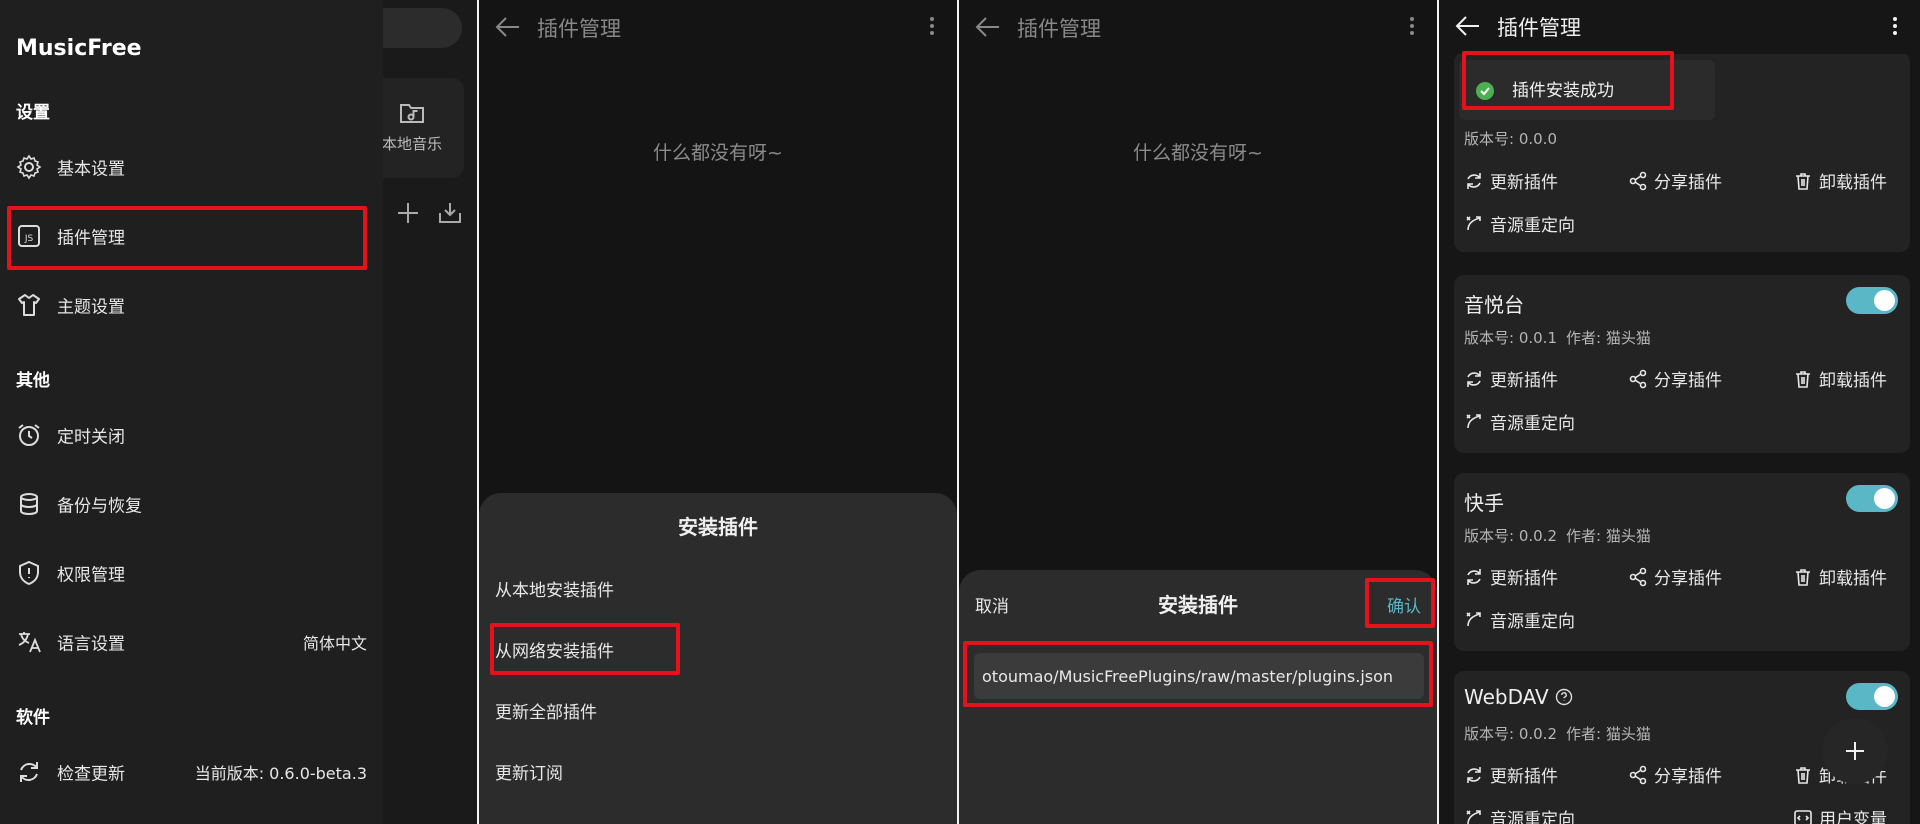  I want to click on section-other: 其他, so click(33, 381).